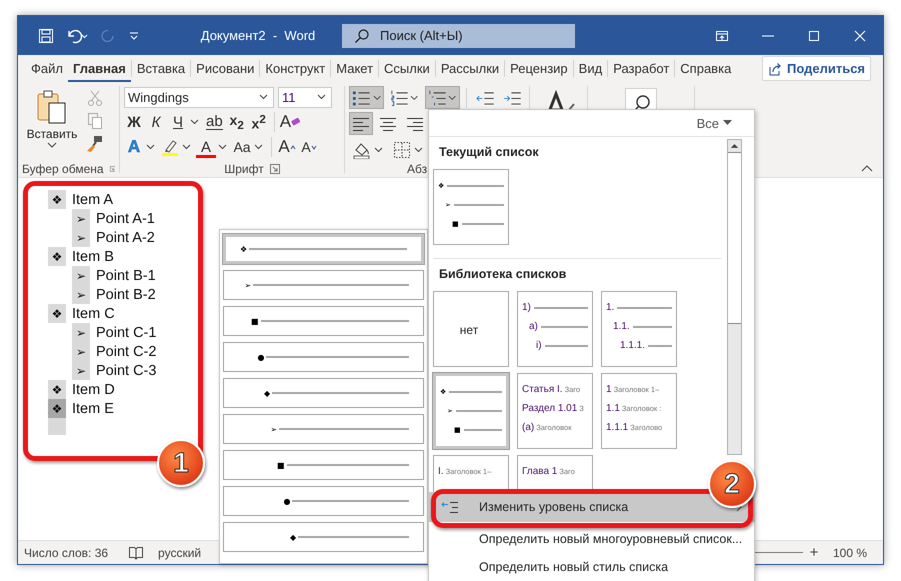 The height and width of the screenshot is (581, 901). What do you see at coordinates (242, 147) in the screenshot?
I see `font-button: Aa` at bounding box center [242, 147].